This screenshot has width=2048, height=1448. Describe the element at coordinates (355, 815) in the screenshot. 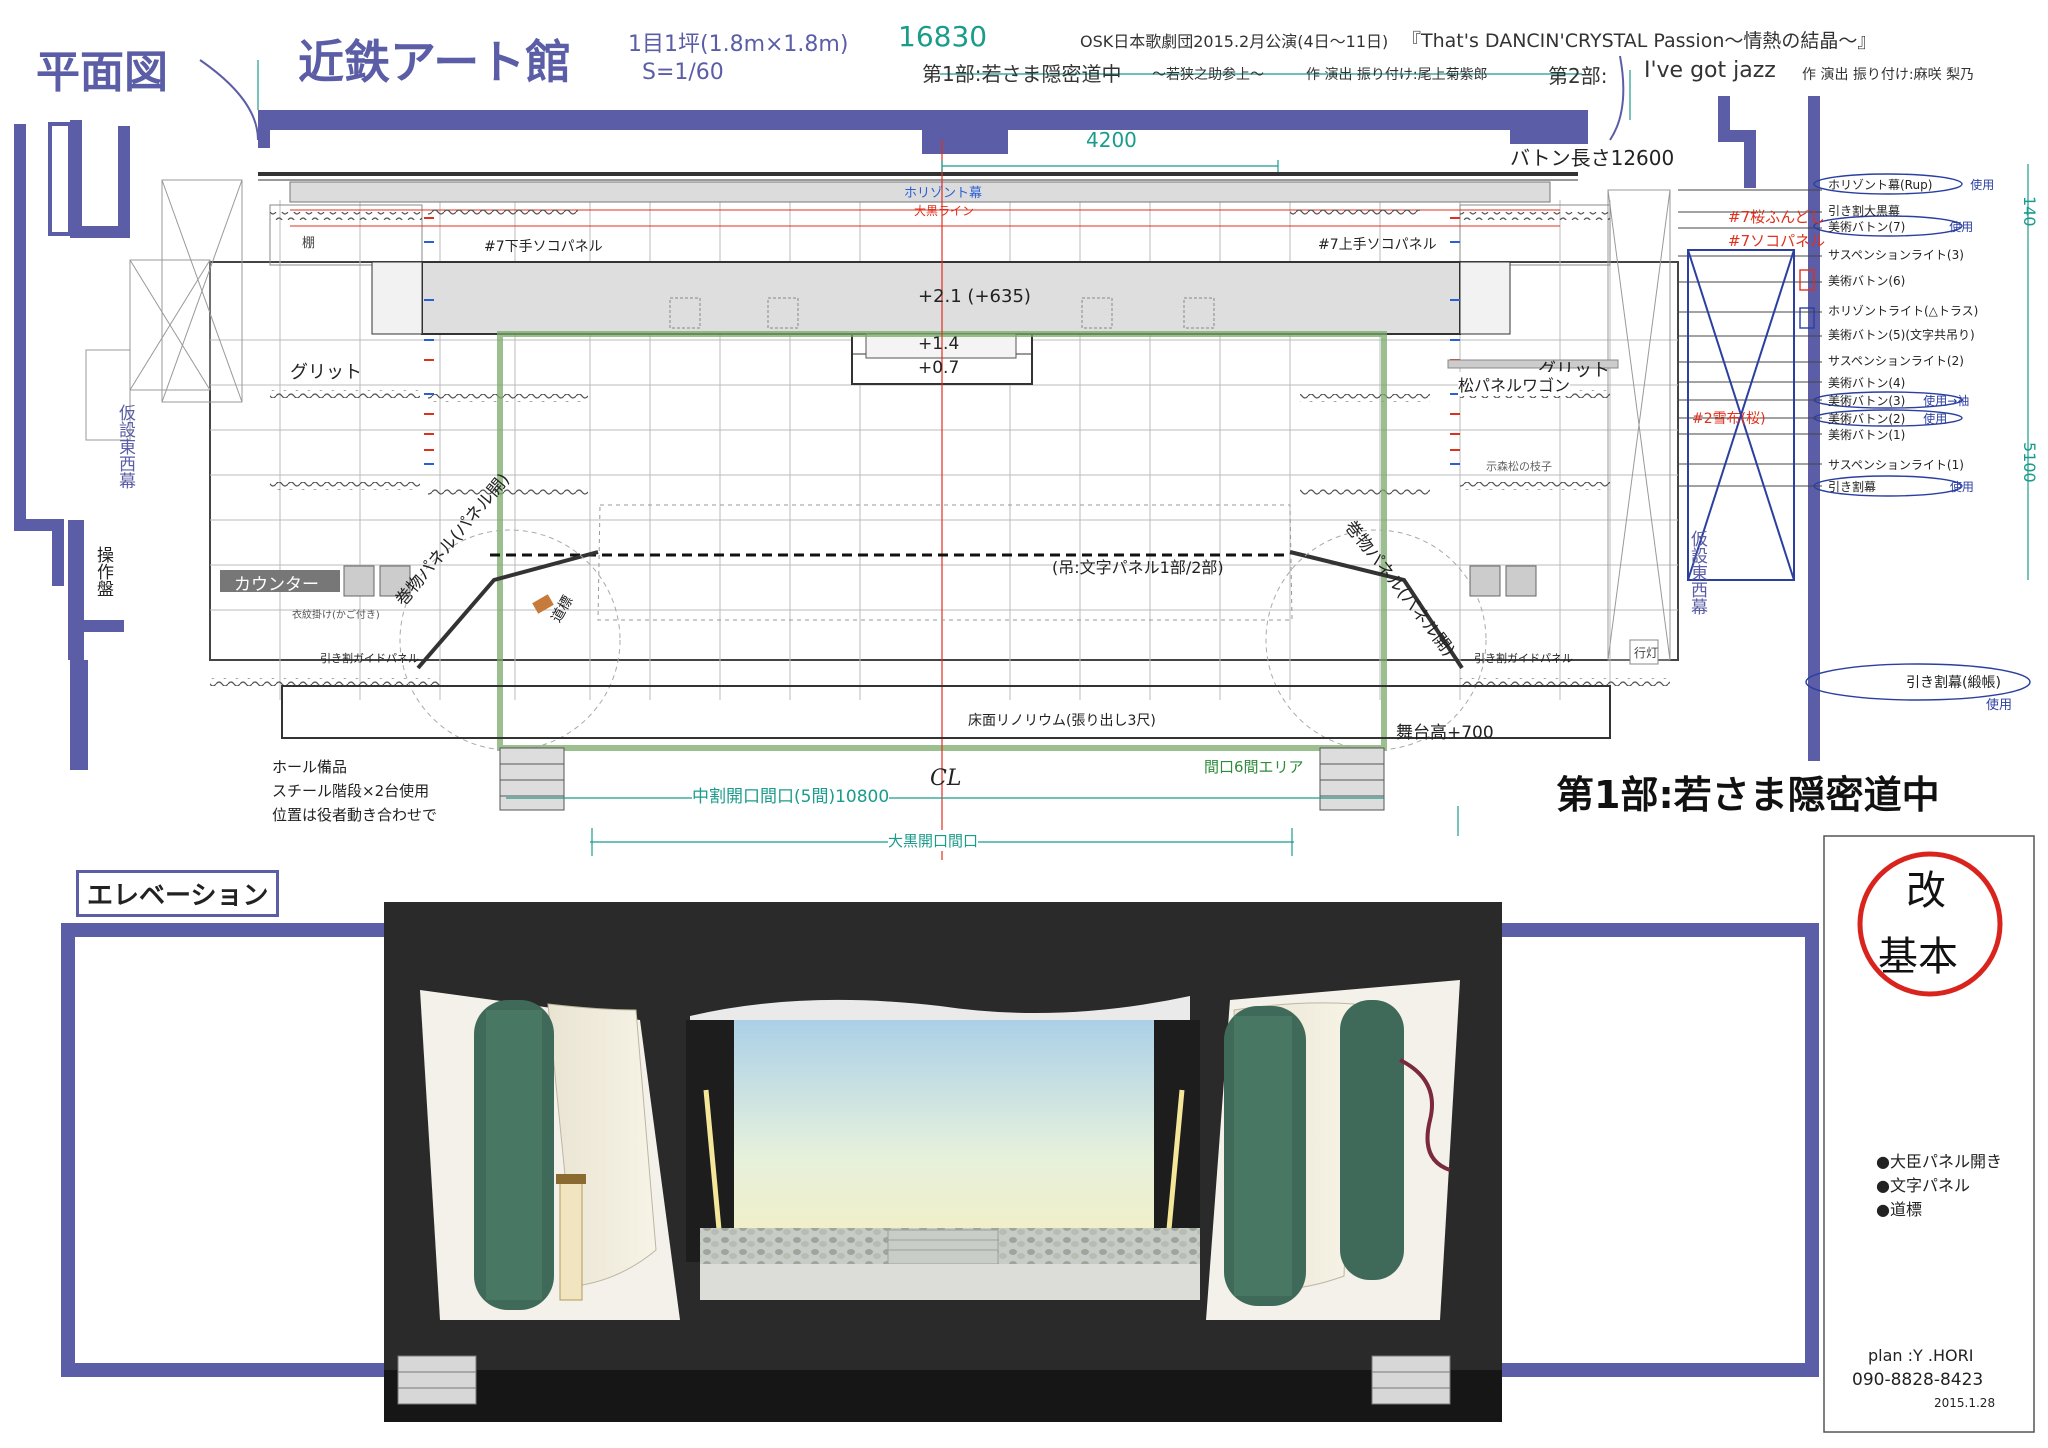

I see `hall-note-3: 位置は役者動き合わせで` at that location.